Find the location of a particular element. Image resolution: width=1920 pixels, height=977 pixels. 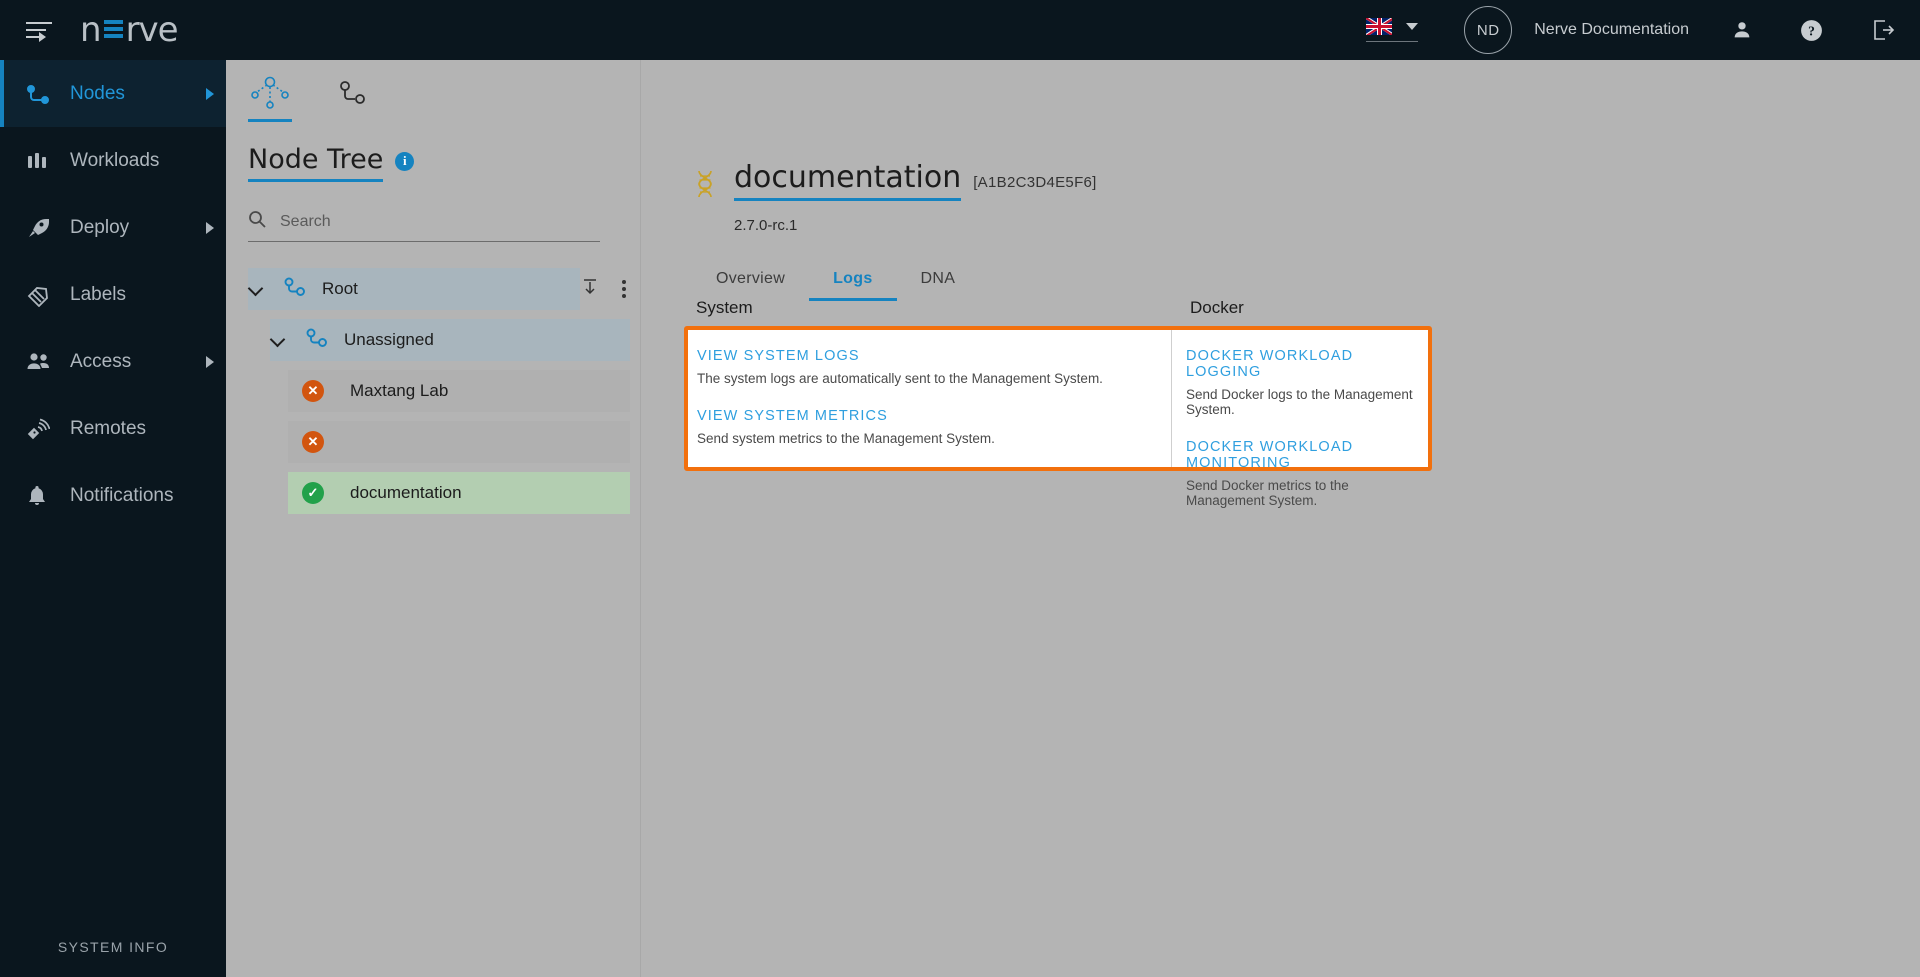

node-serial: [A1B2C3D4E5F6] is located at coordinates (1035, 182).